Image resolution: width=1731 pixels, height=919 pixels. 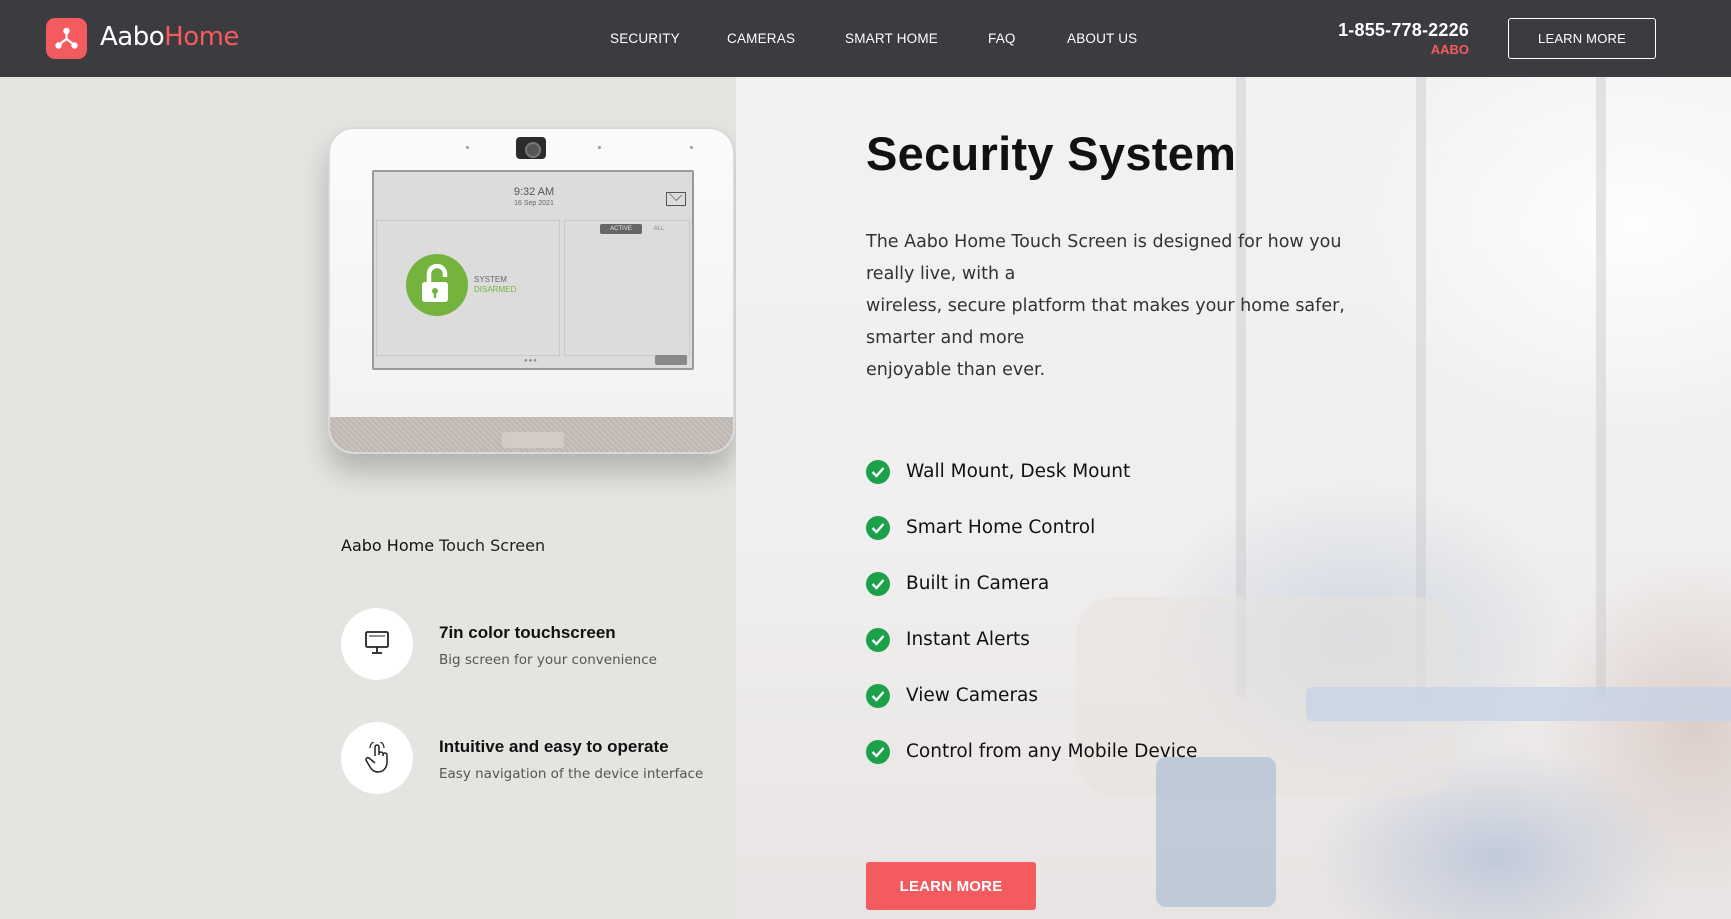 I want to click on product-title: Aabo Home Touch Screen, so click(x=443, y=545).